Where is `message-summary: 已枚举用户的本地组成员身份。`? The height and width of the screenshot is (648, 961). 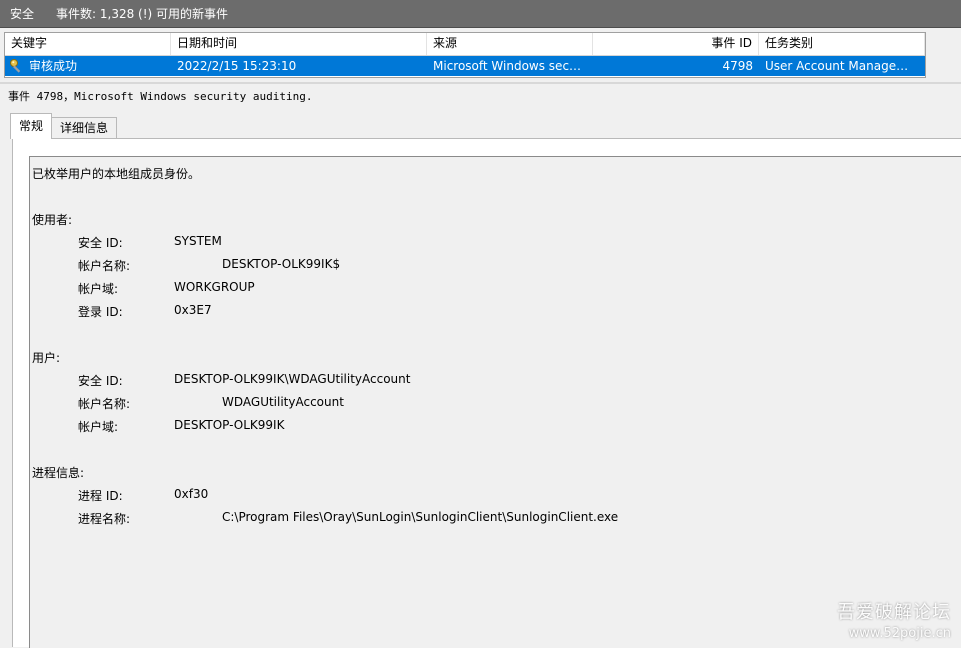
message-summary: 已枚举用户的本地组成员身份。 is located at coordinates (116, 174).